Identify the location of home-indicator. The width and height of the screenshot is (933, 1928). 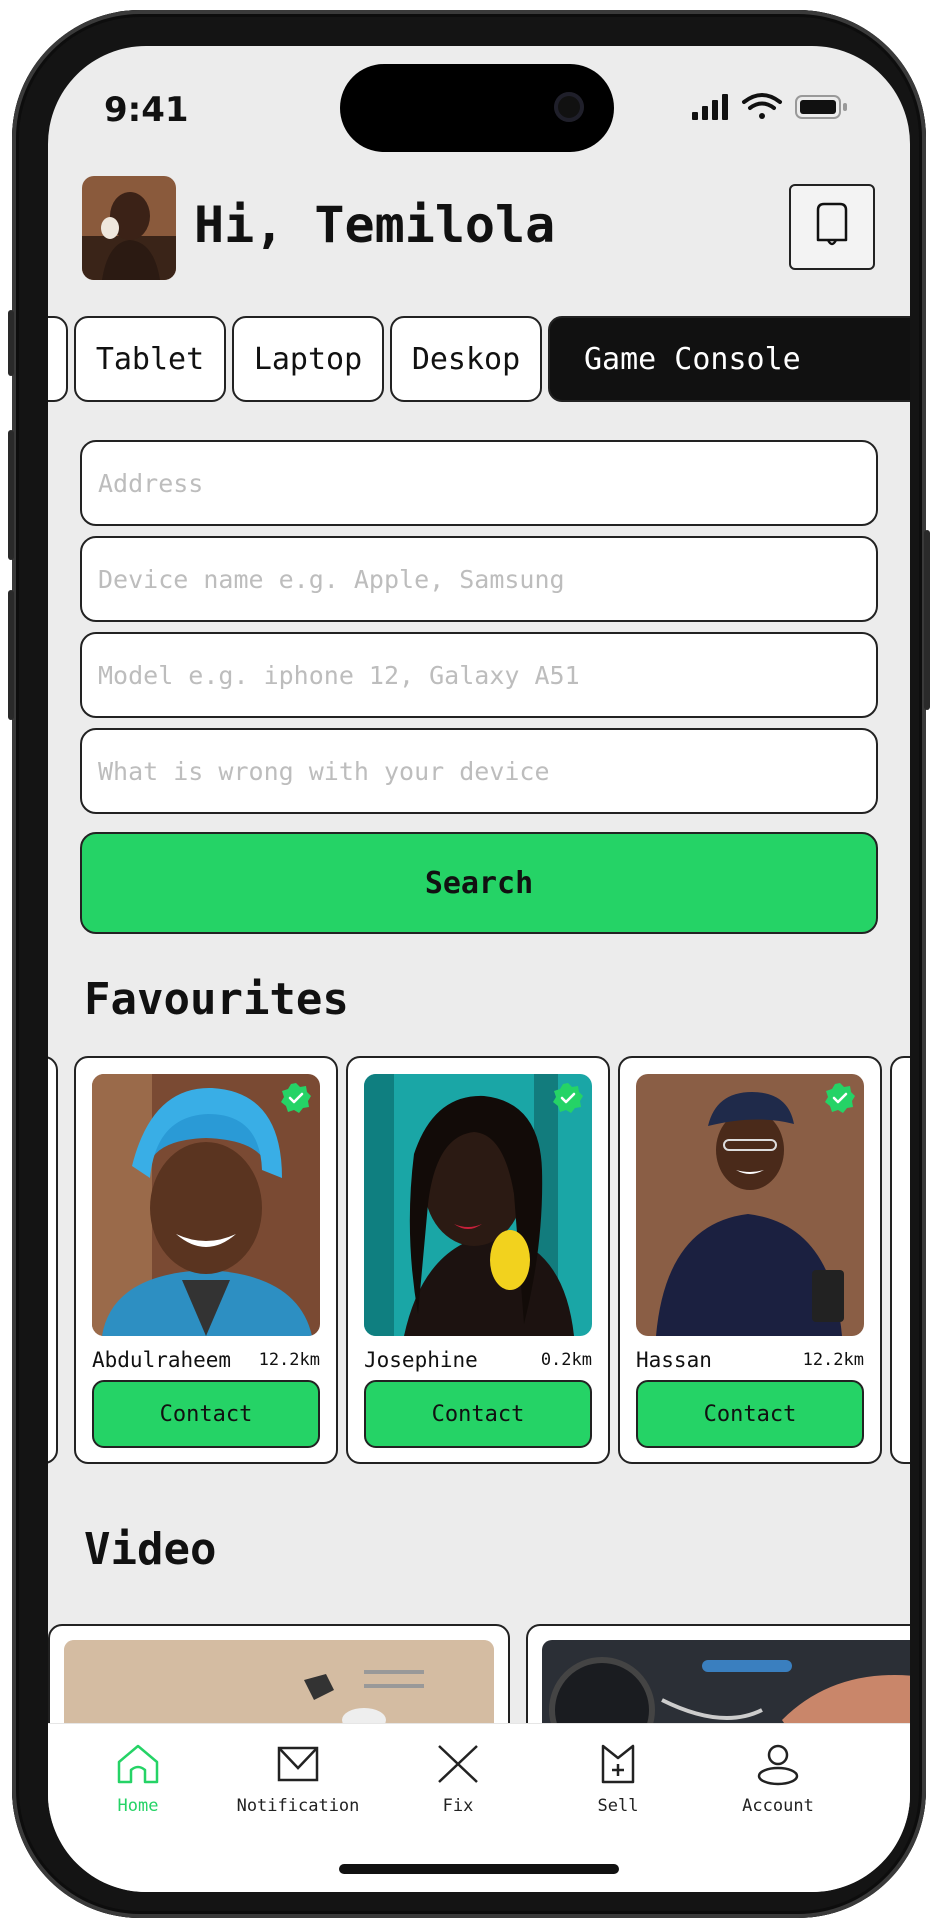
(479, 1869).